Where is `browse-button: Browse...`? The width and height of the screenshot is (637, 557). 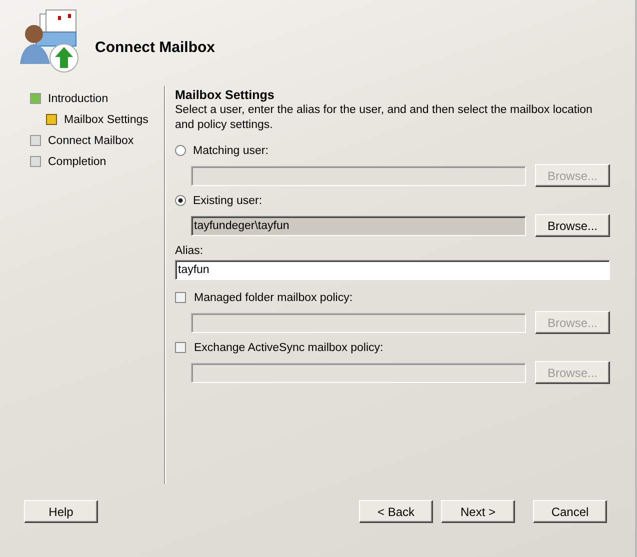 browse-button: Browse... is located at coordinates (572, 225).